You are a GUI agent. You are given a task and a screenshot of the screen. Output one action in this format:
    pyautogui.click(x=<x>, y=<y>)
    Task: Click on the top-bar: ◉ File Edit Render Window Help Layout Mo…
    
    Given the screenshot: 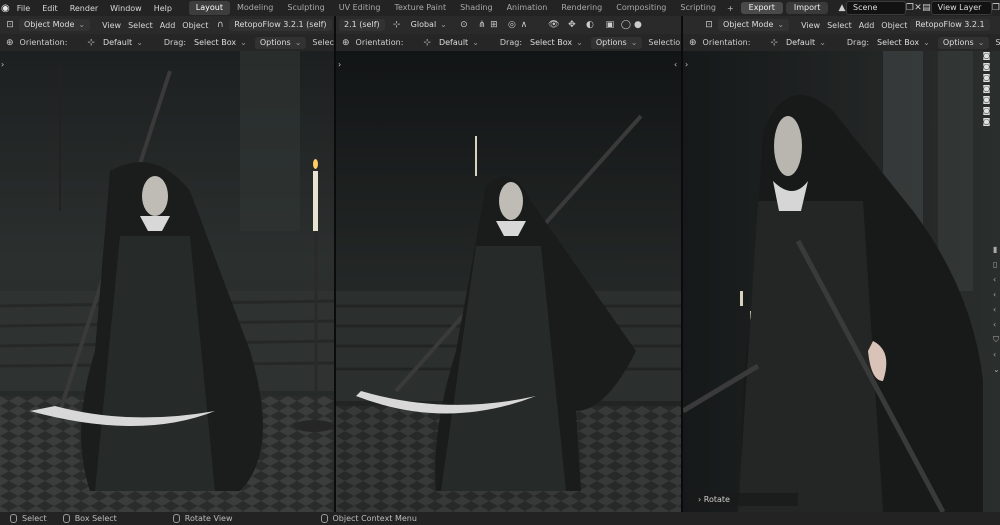 What is the action you would take?
    pyautogui.click(x=500, y=8)
    